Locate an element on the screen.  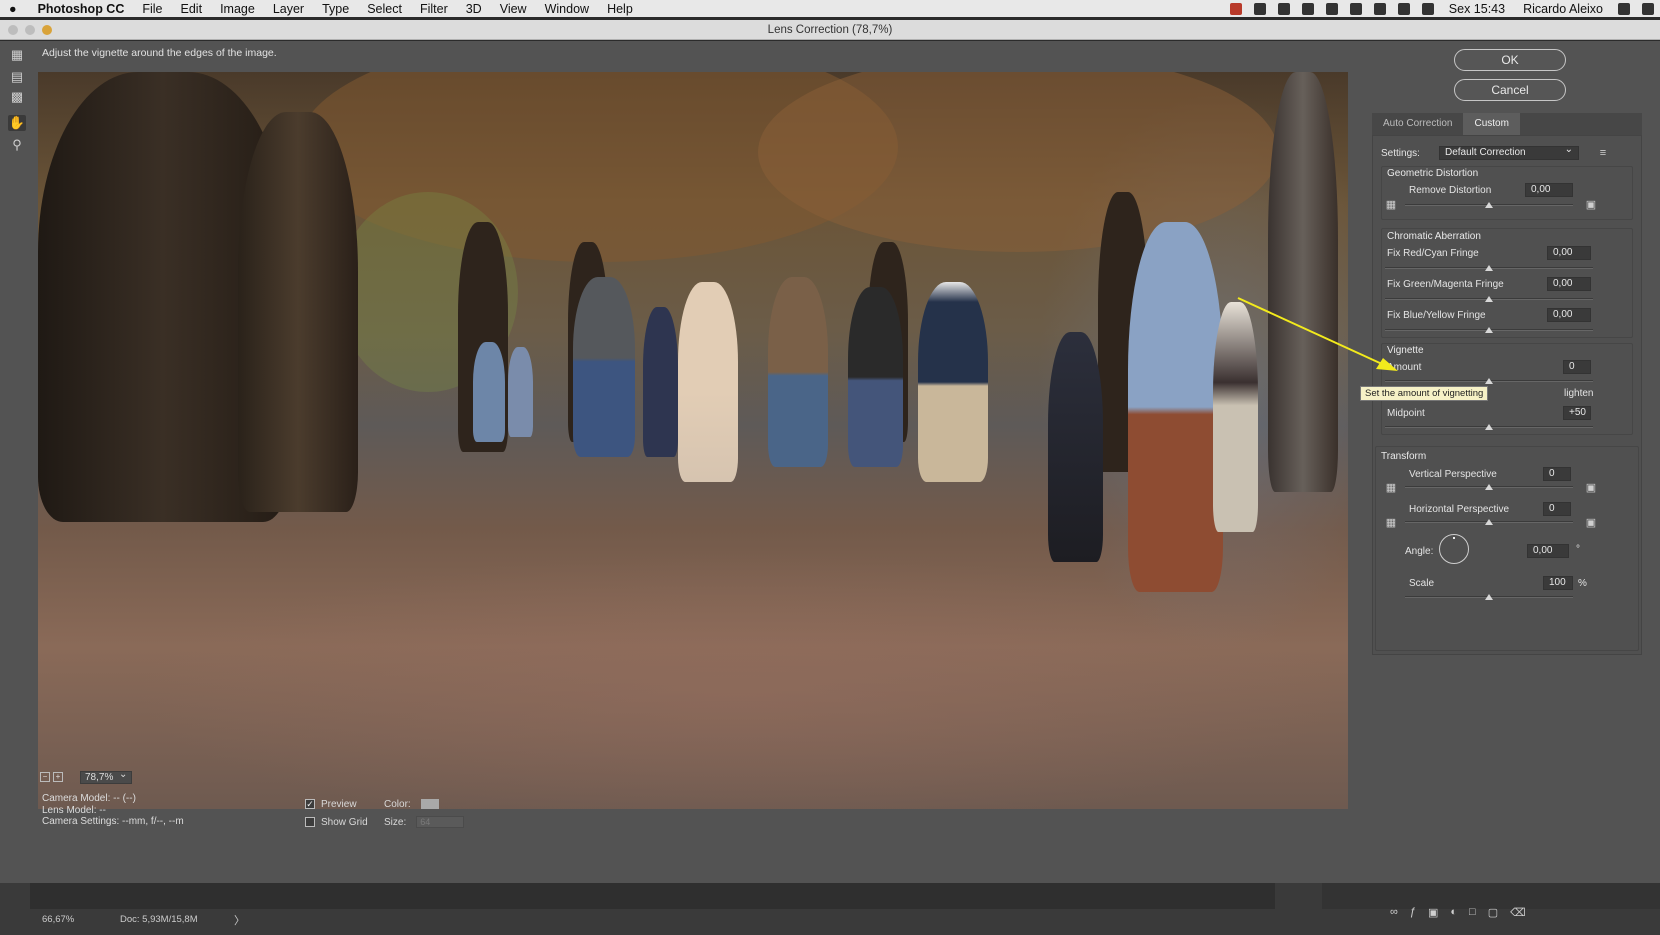
document-size: Doc: 5,93M/15,8M is located at coordinates (159, 919).